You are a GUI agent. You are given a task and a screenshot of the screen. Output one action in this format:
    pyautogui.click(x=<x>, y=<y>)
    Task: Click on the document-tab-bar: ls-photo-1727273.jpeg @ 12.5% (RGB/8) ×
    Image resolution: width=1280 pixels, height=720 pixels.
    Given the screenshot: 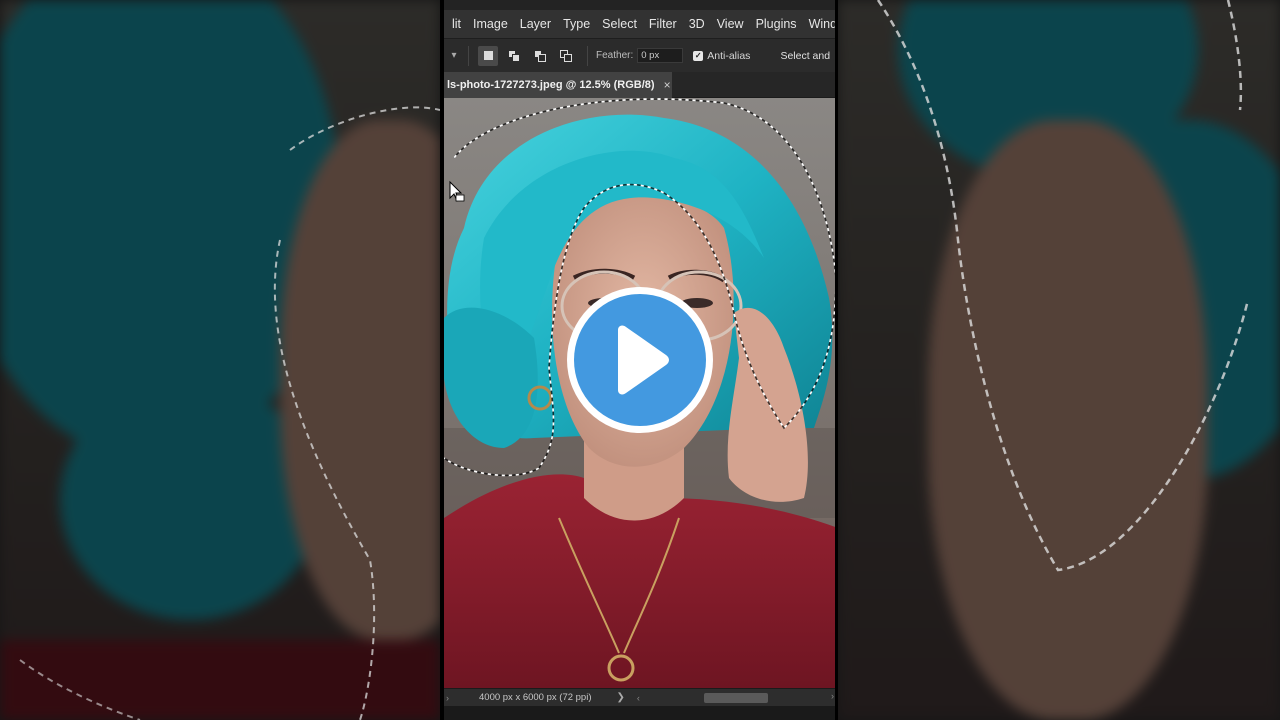 What is the action you would take?
    pyautogui.click(x=639, y=85)
    